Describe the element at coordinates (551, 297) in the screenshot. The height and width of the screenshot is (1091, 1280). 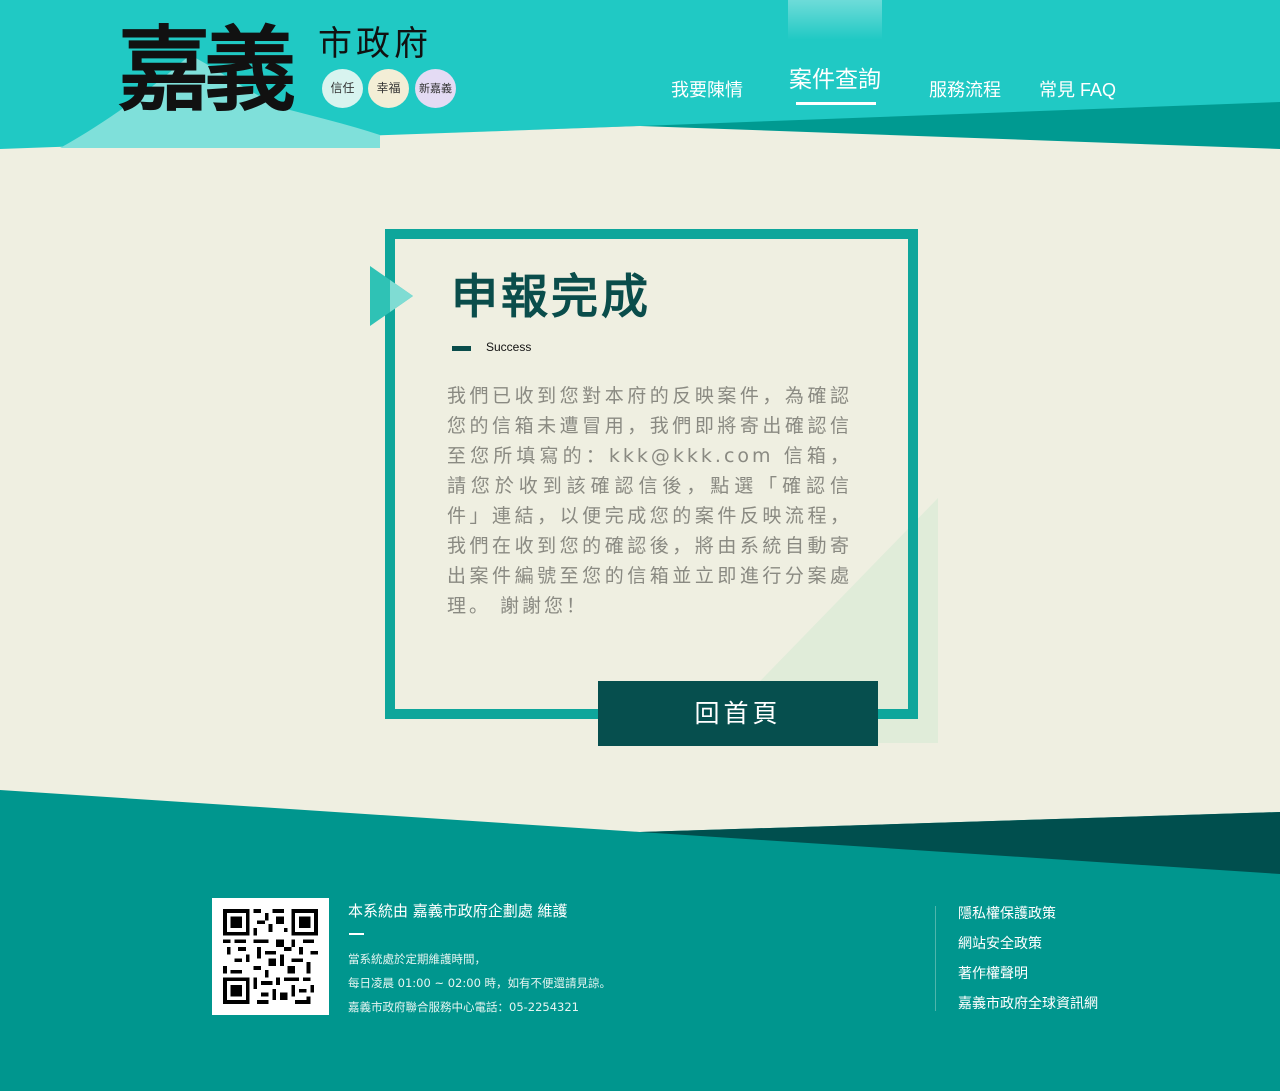
I see `success-title: 申報完成` at that location.